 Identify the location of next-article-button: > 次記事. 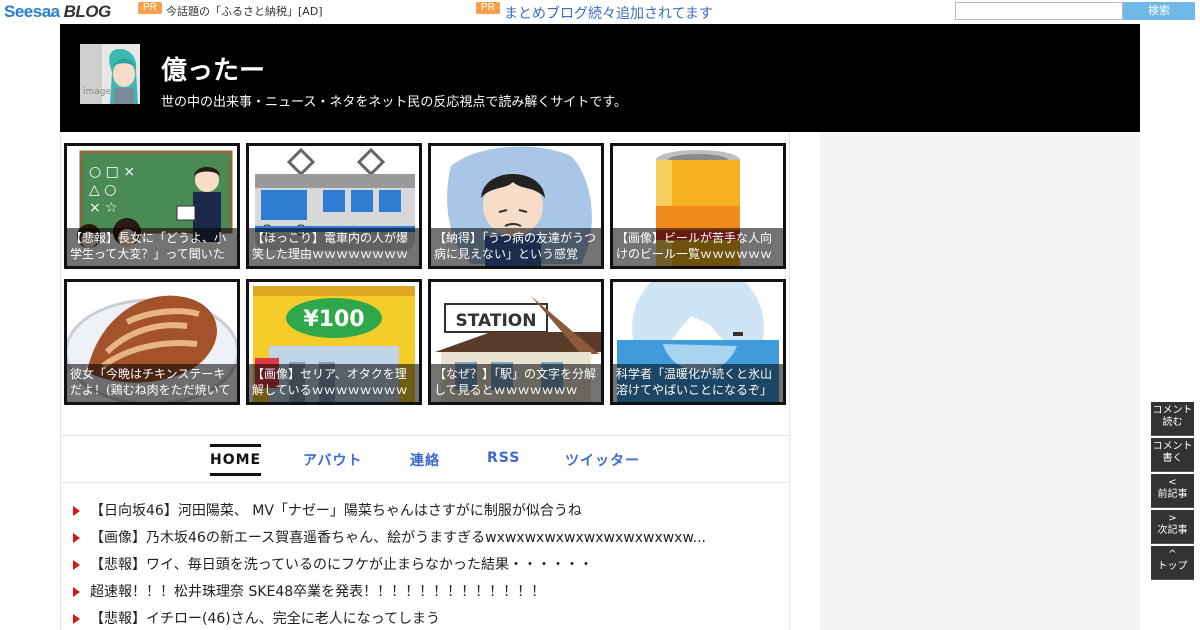
(1172, 527).